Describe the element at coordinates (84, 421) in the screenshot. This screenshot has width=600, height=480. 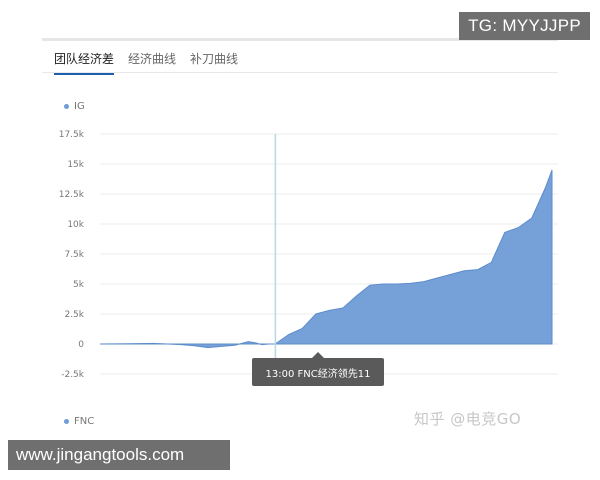
I see `legend-fnc-label: FNC` at that location.